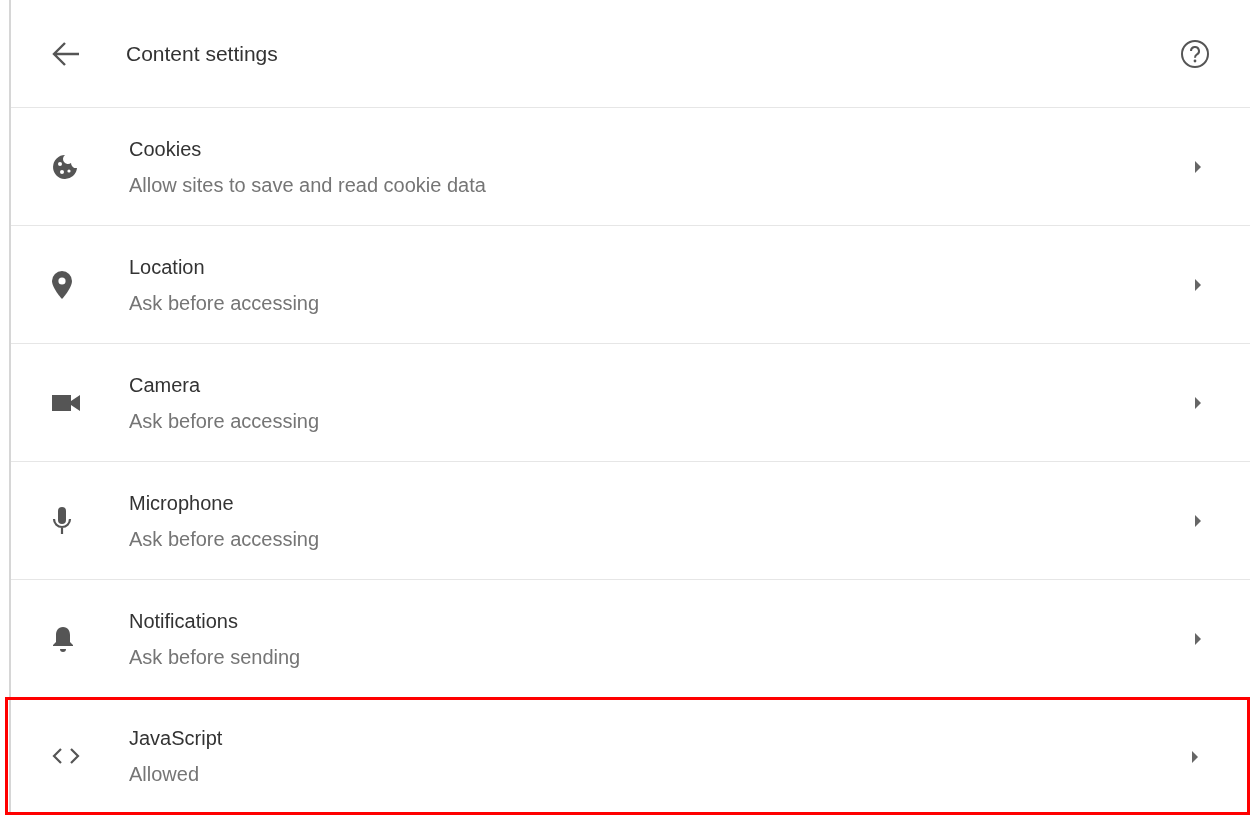 This screenshot has height=823, width=1250. Describe the element at coordinates (62, 284) in the screenshot. I see `location-pin-icon` at that location.